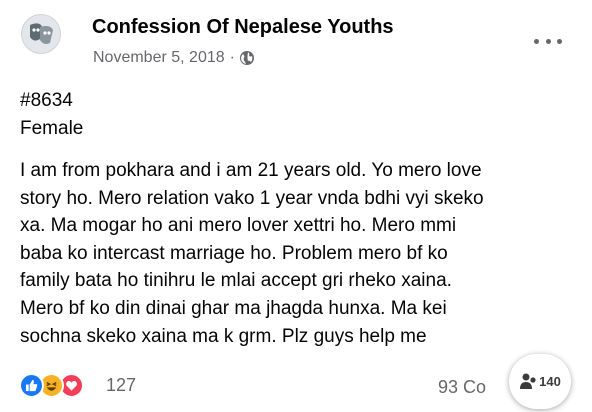  I want to click on comments-count: 93 Co, so click(462, 387).